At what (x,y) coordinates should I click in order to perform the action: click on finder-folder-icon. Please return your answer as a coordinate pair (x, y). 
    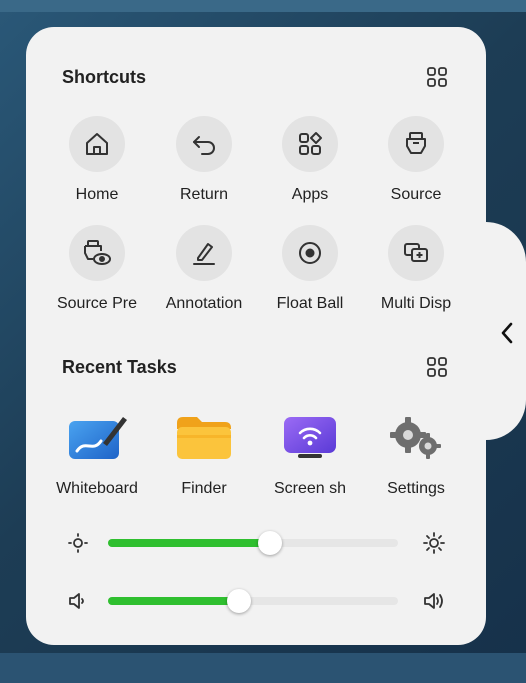
    Looking at the image, I should click on (204, 437).